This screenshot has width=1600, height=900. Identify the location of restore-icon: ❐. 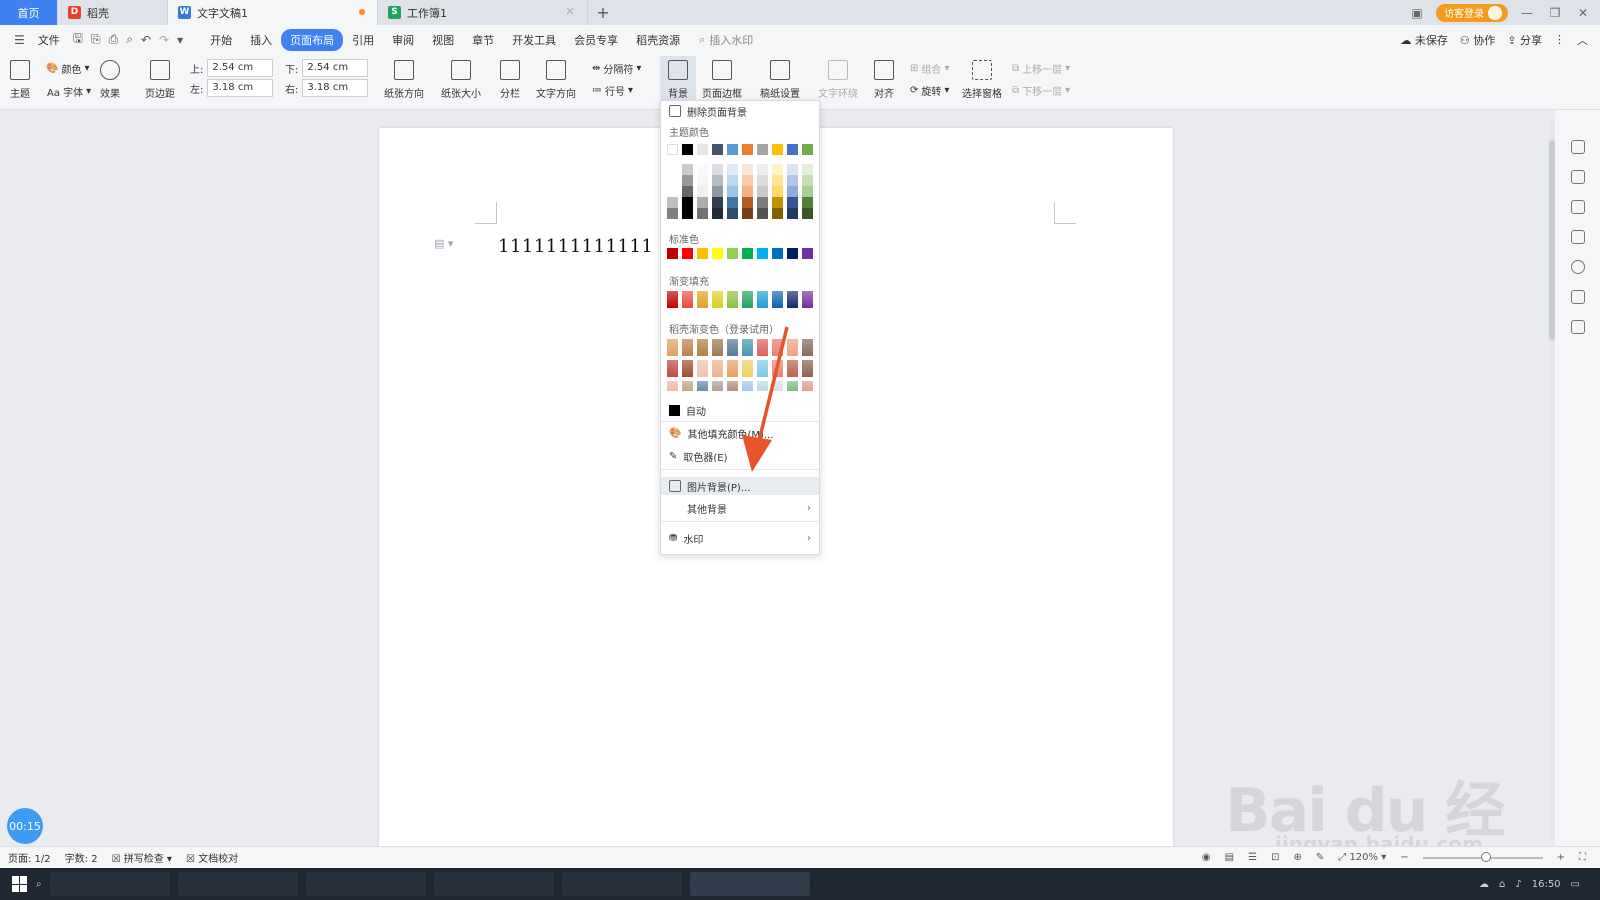
(1555, 13).